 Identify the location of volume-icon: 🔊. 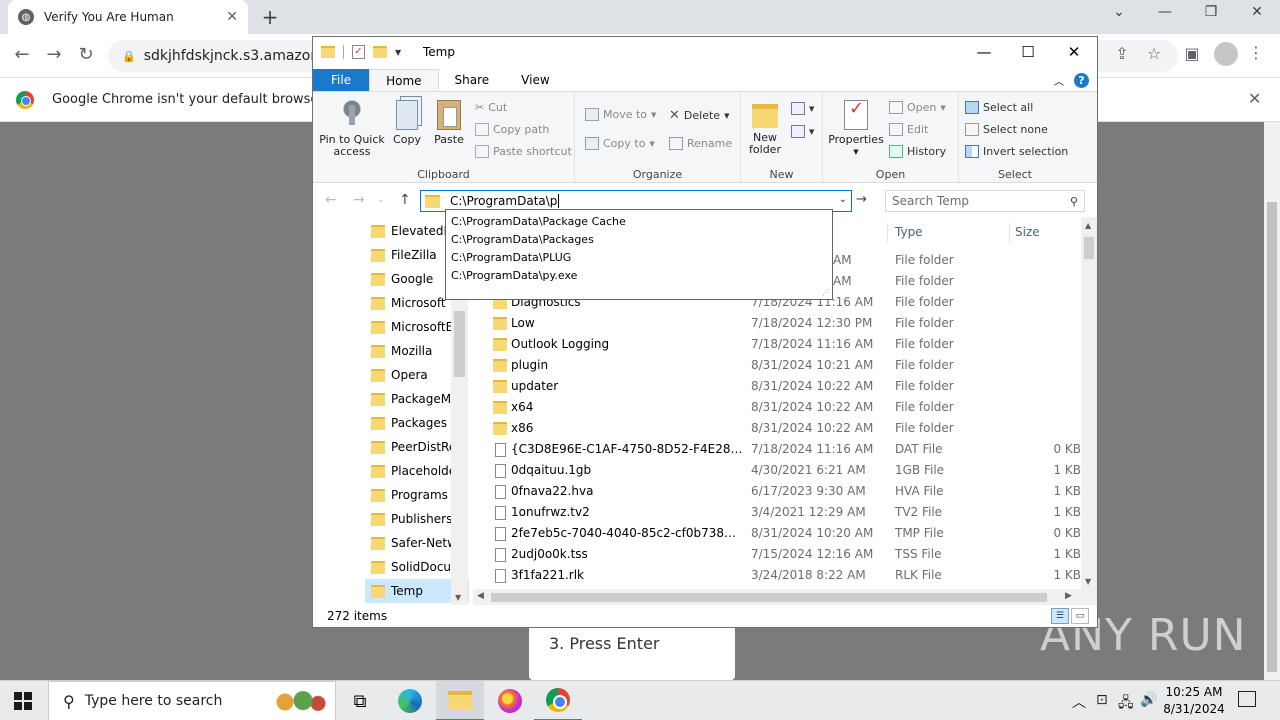
(1148, 700).